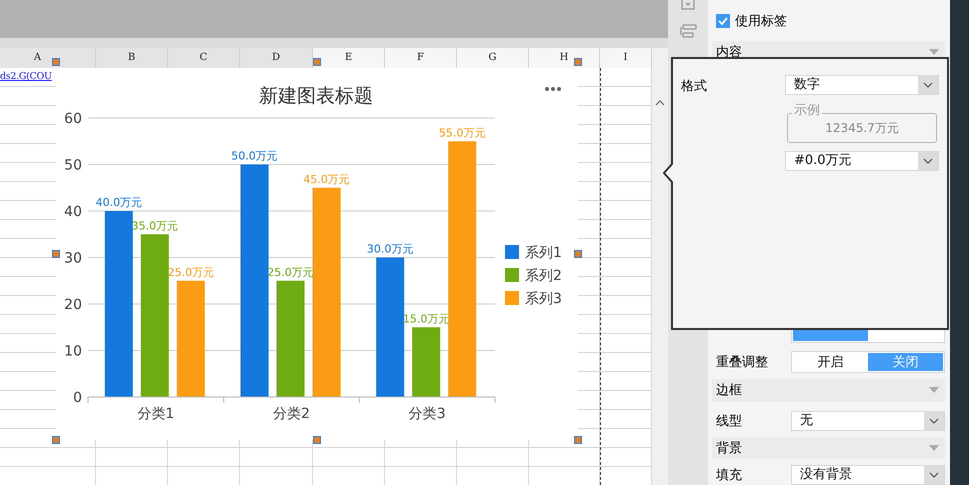  I want to click on axis-tick-label: 30, so click(73, 258).